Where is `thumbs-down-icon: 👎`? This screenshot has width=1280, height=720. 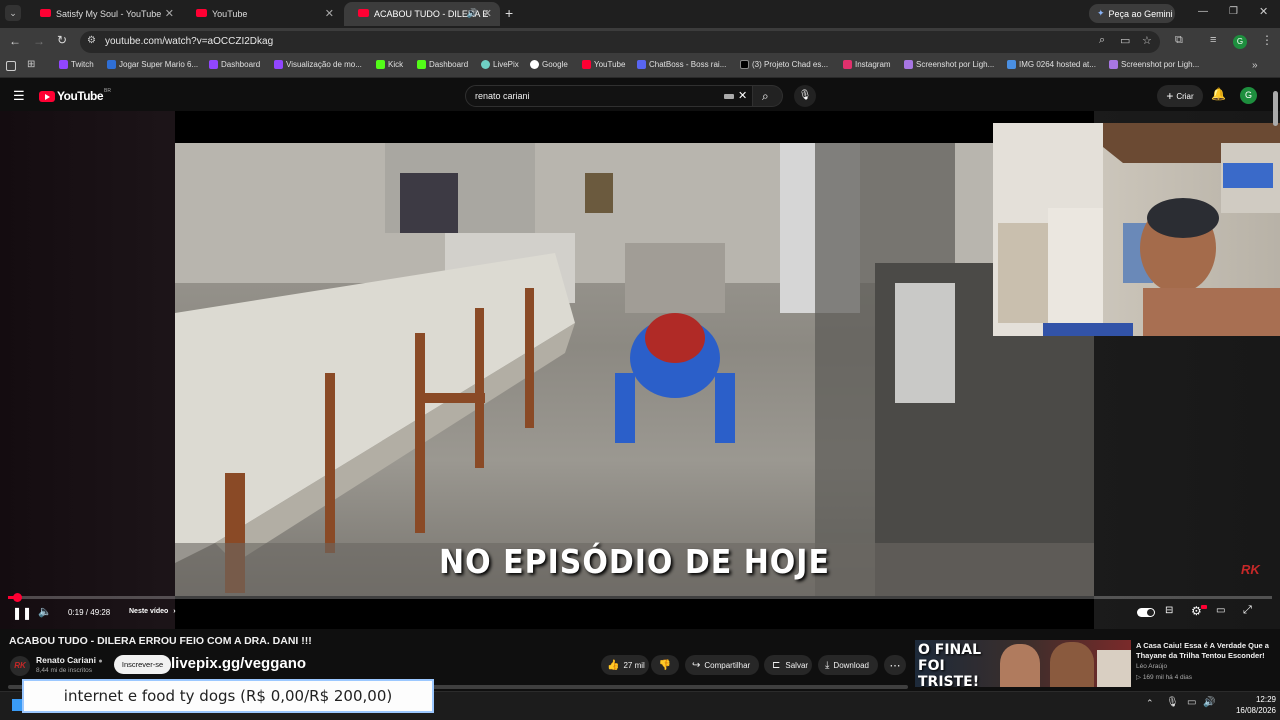 thumbs-down-icon: 👎 is located at coordinates (665, 665).